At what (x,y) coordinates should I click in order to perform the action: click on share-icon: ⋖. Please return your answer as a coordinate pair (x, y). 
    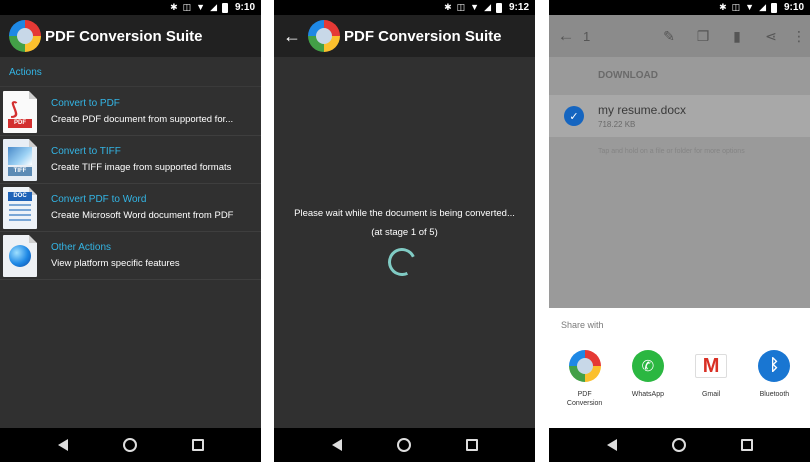
    Looking at the image, I should click on (771, 36).